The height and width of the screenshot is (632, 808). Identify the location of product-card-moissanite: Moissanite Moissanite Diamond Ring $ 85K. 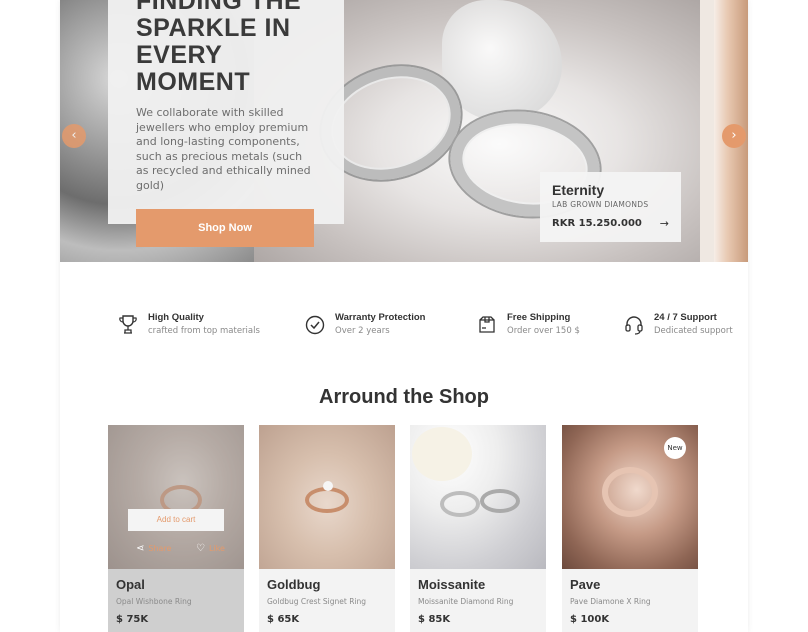
(478, 528).